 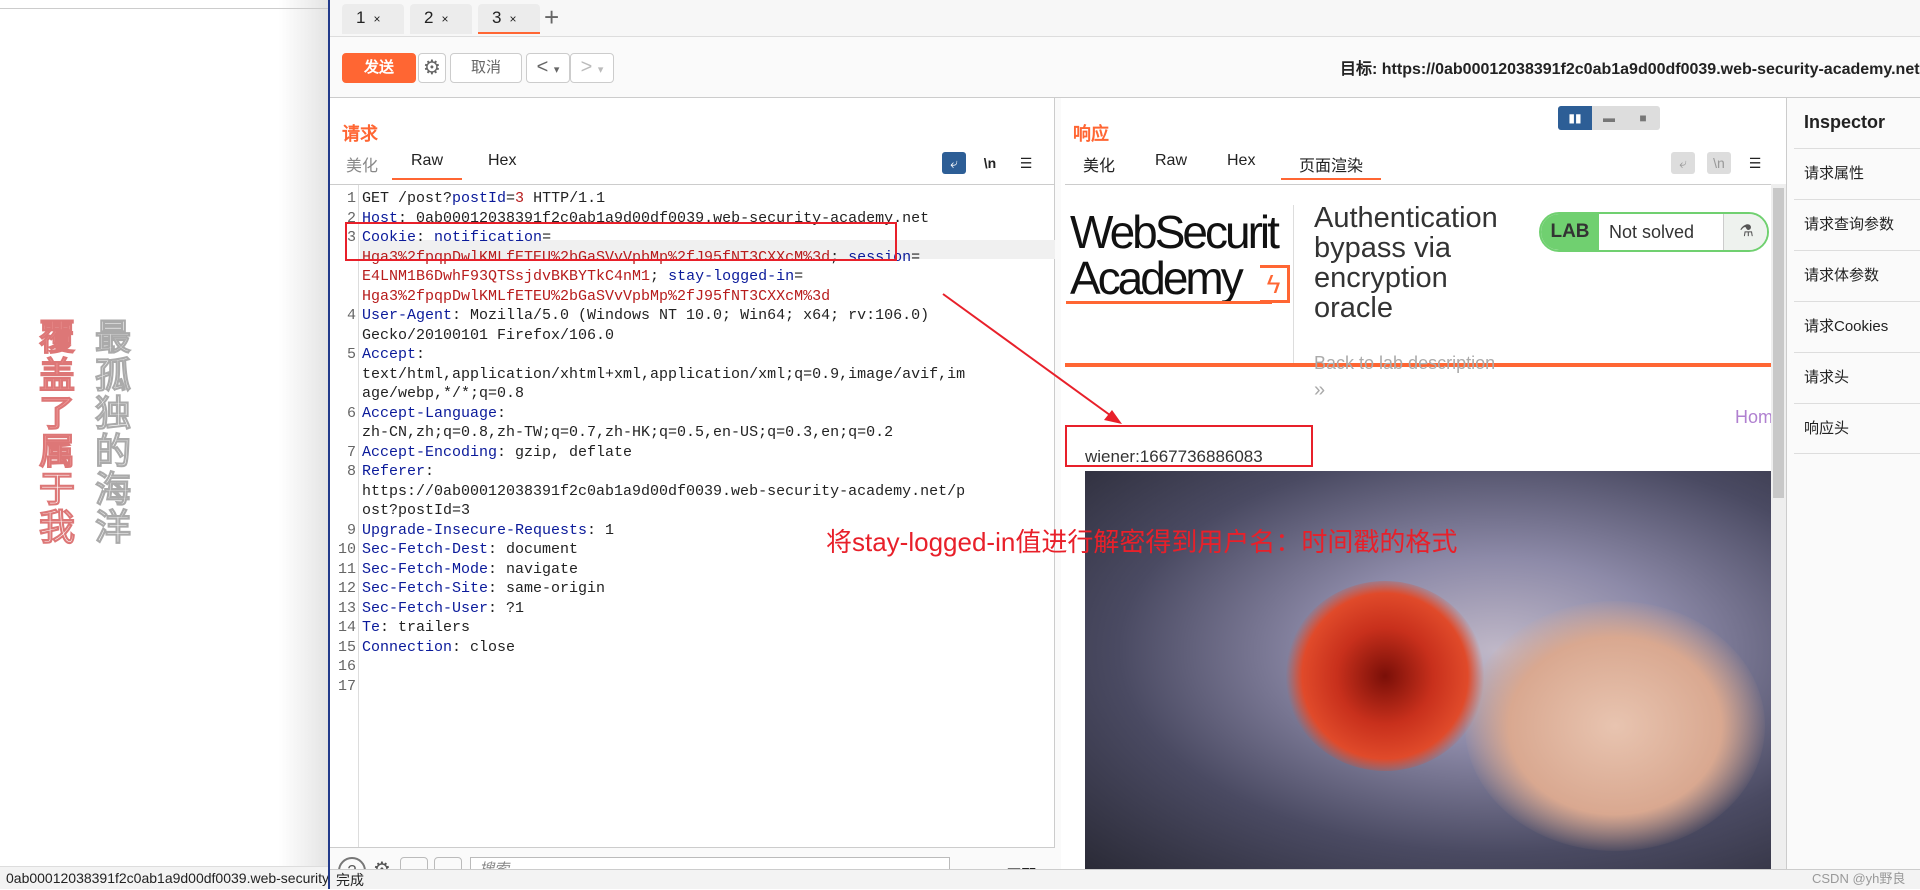 I want to click on history-forward-button: > ▾, so click(x=592, y=68).